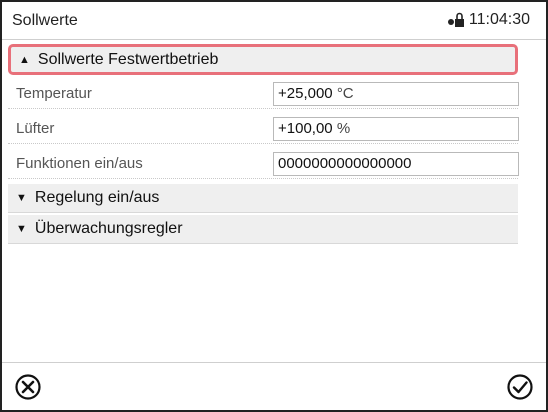 The width and height of the screenshot is (548, 412). What do you see at coordinates (54, 93) in the screenshot?
I see `row-label: Temperatur` at bounding box center [54, 93].